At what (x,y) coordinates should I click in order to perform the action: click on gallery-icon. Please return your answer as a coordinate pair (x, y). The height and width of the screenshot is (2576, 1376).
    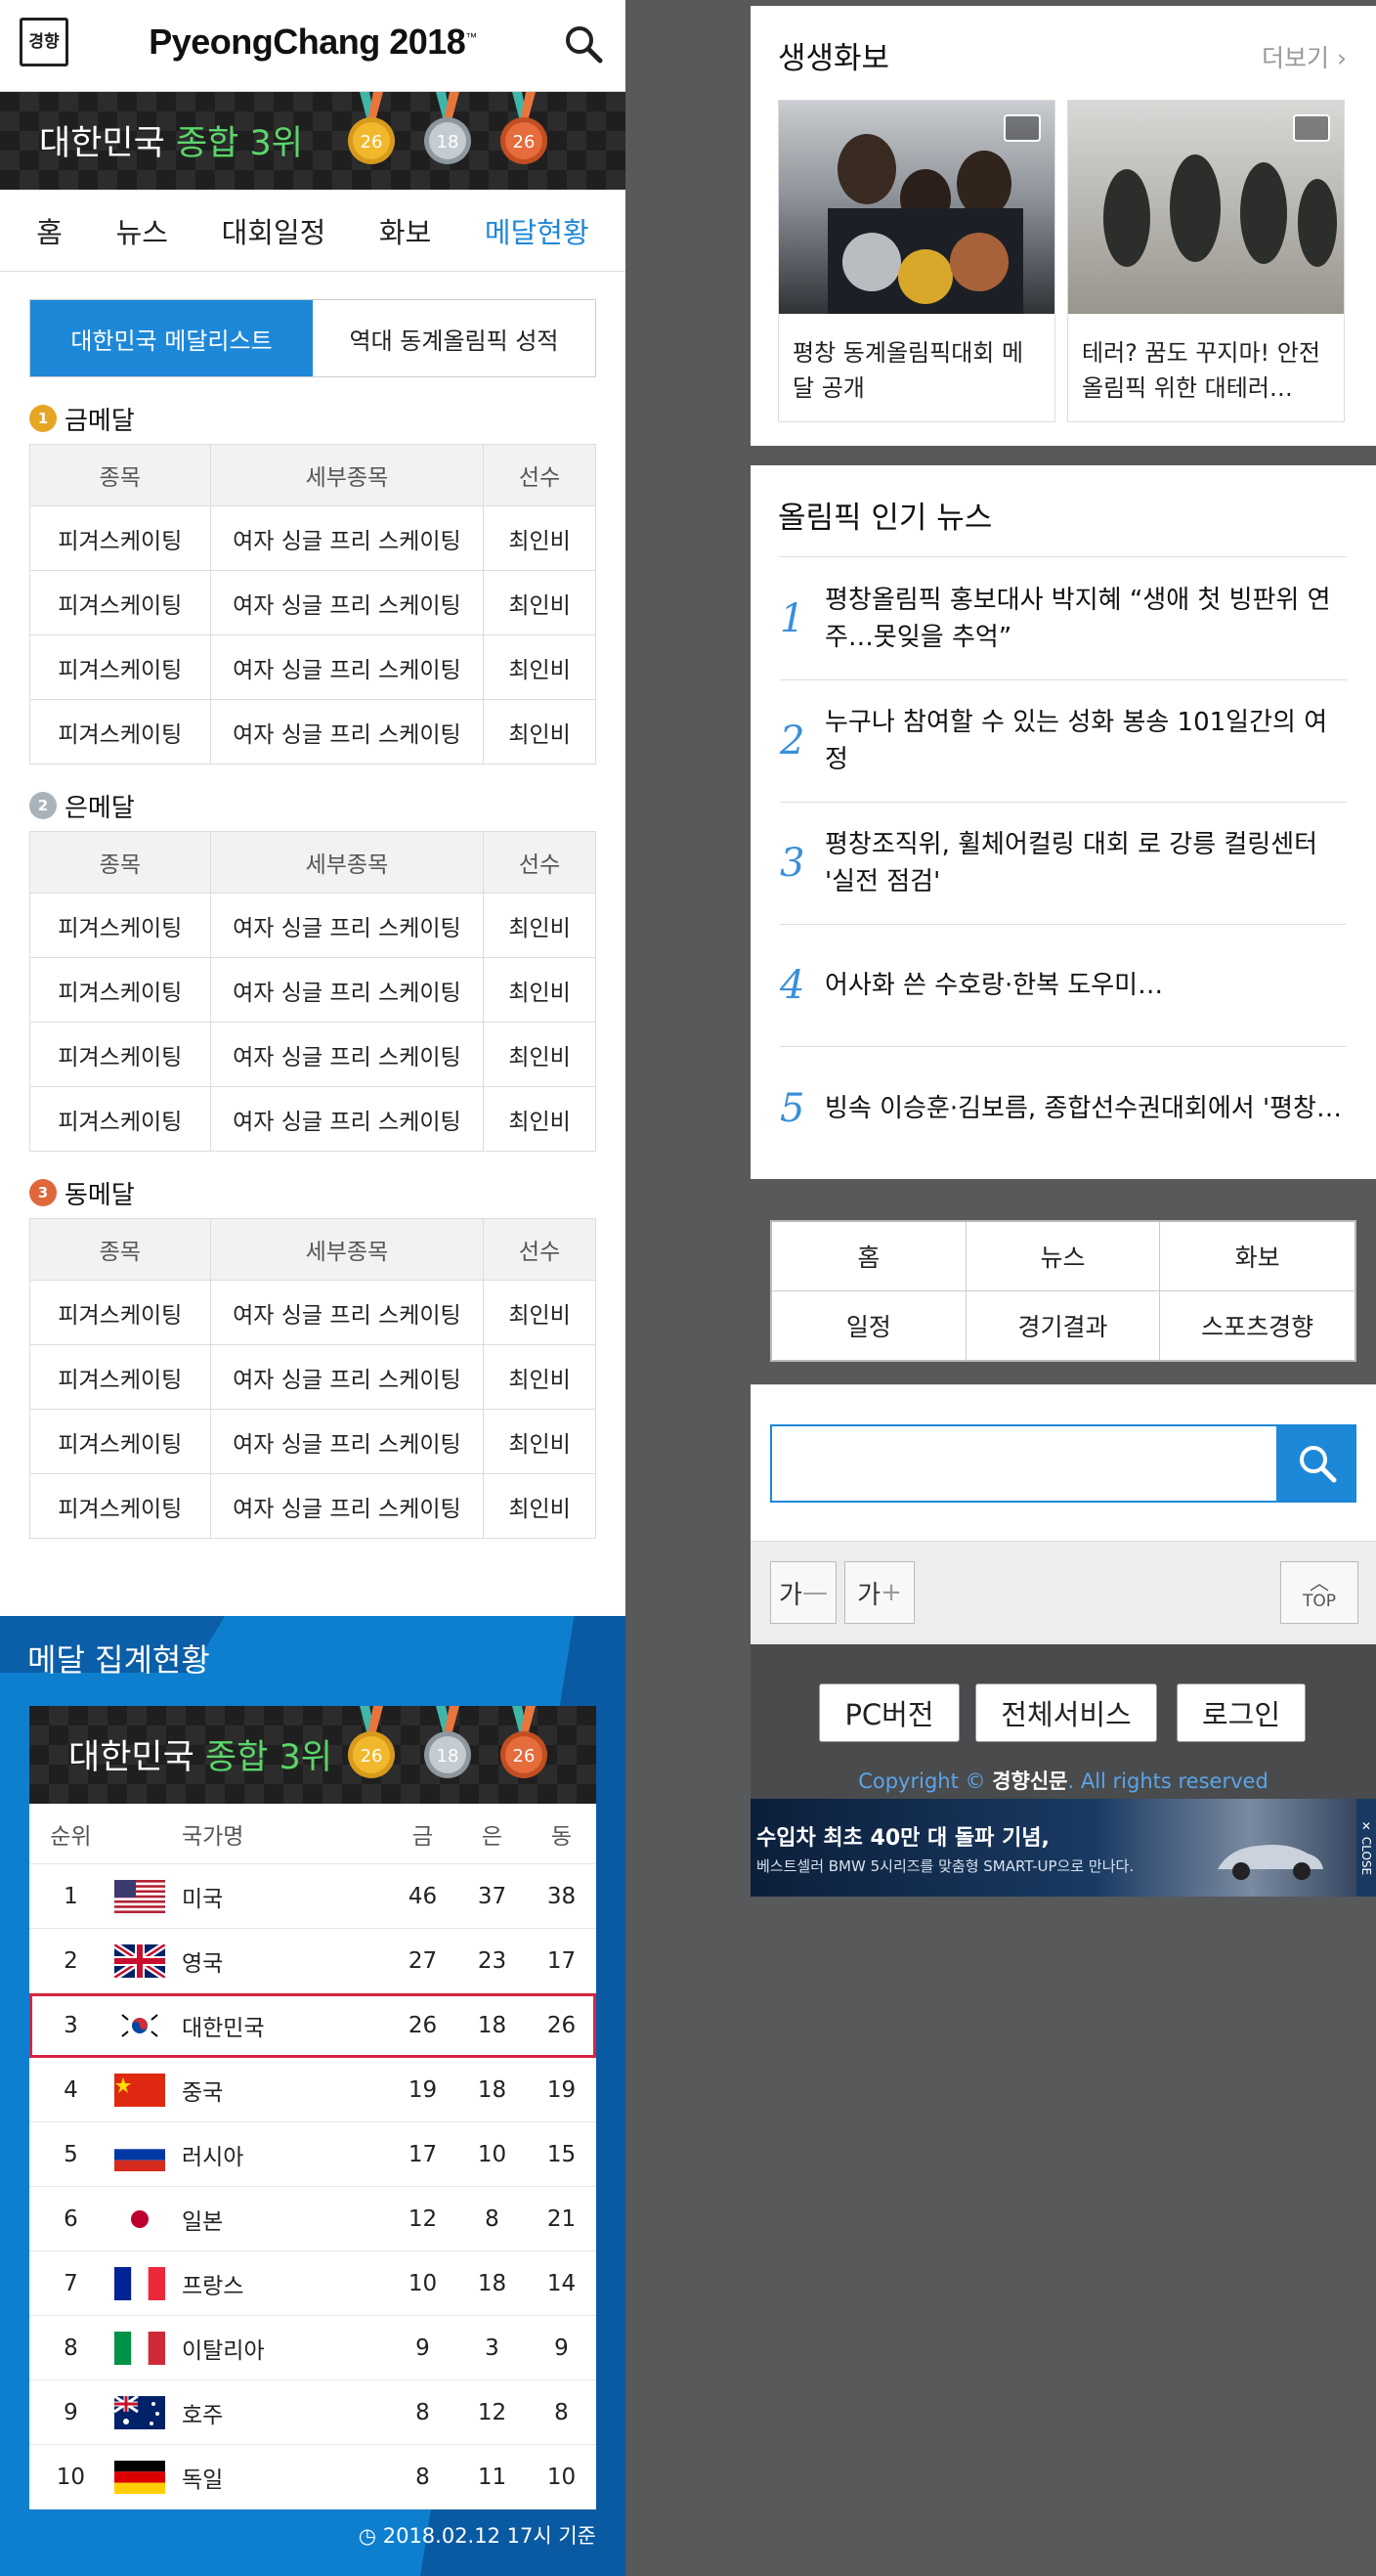
    Looking at the image, I should click on (1311, 128).